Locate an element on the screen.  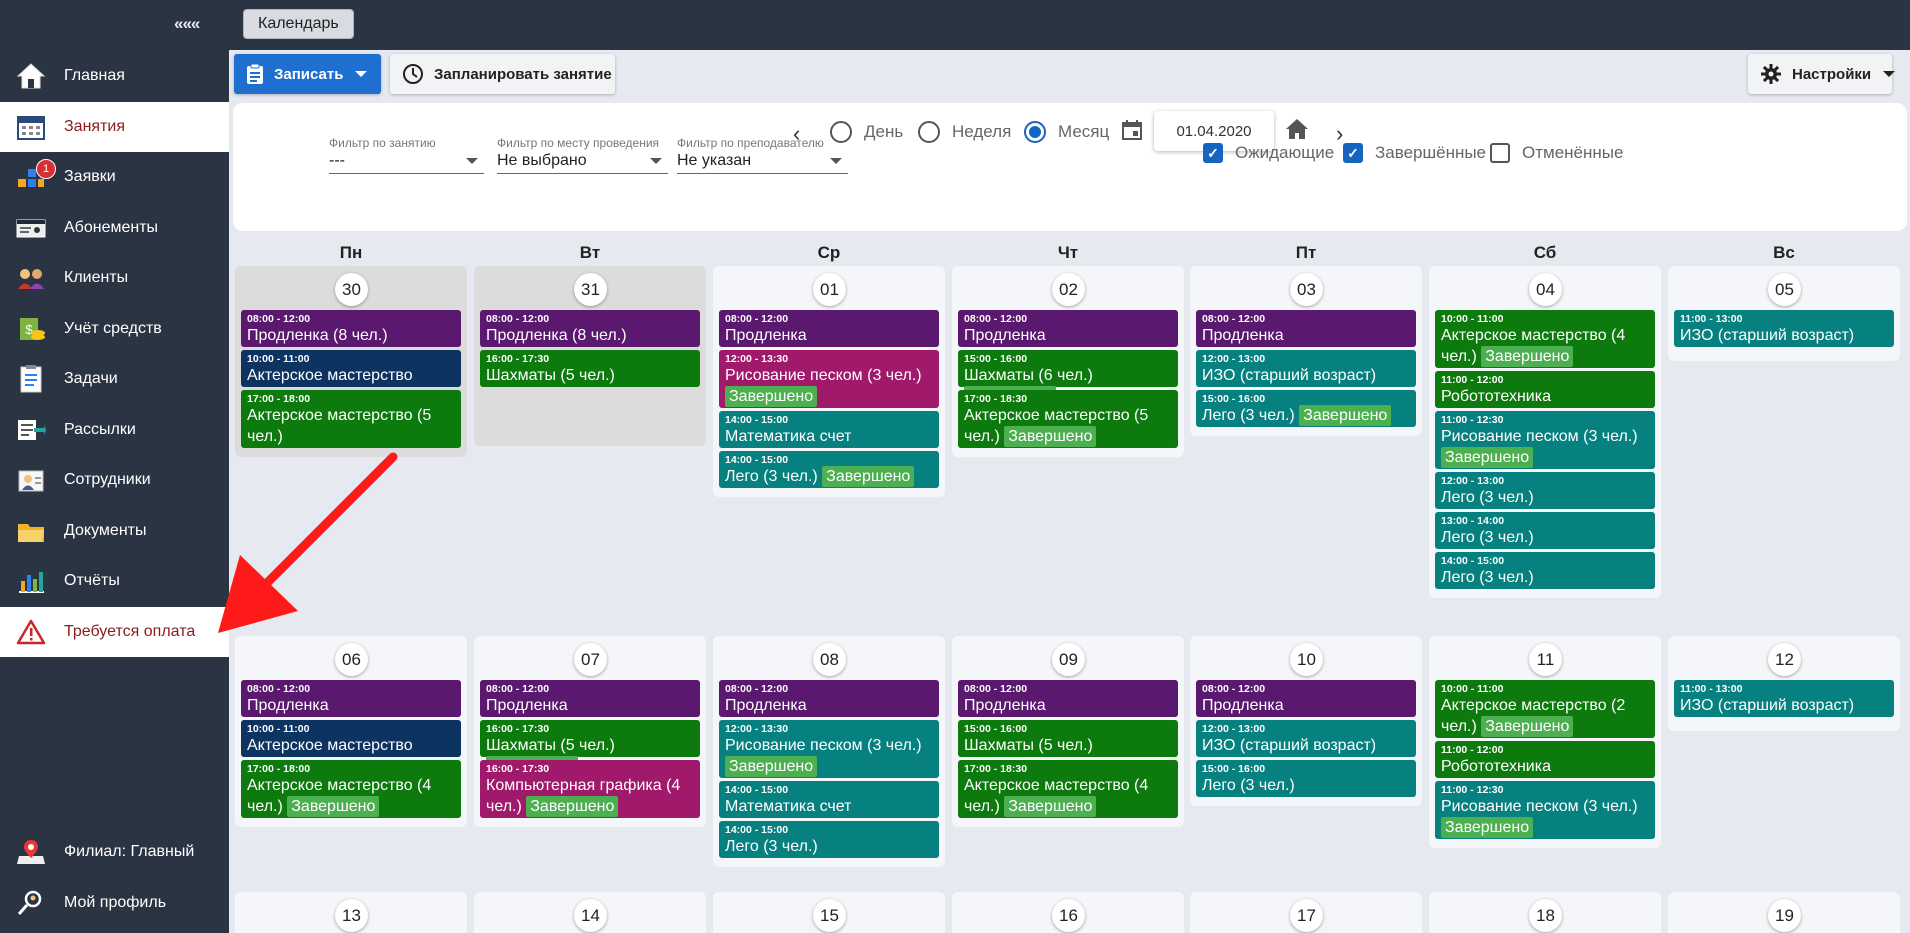
completed-checkbox: ✓ Завершённые is located at coordinates (1414, 153).